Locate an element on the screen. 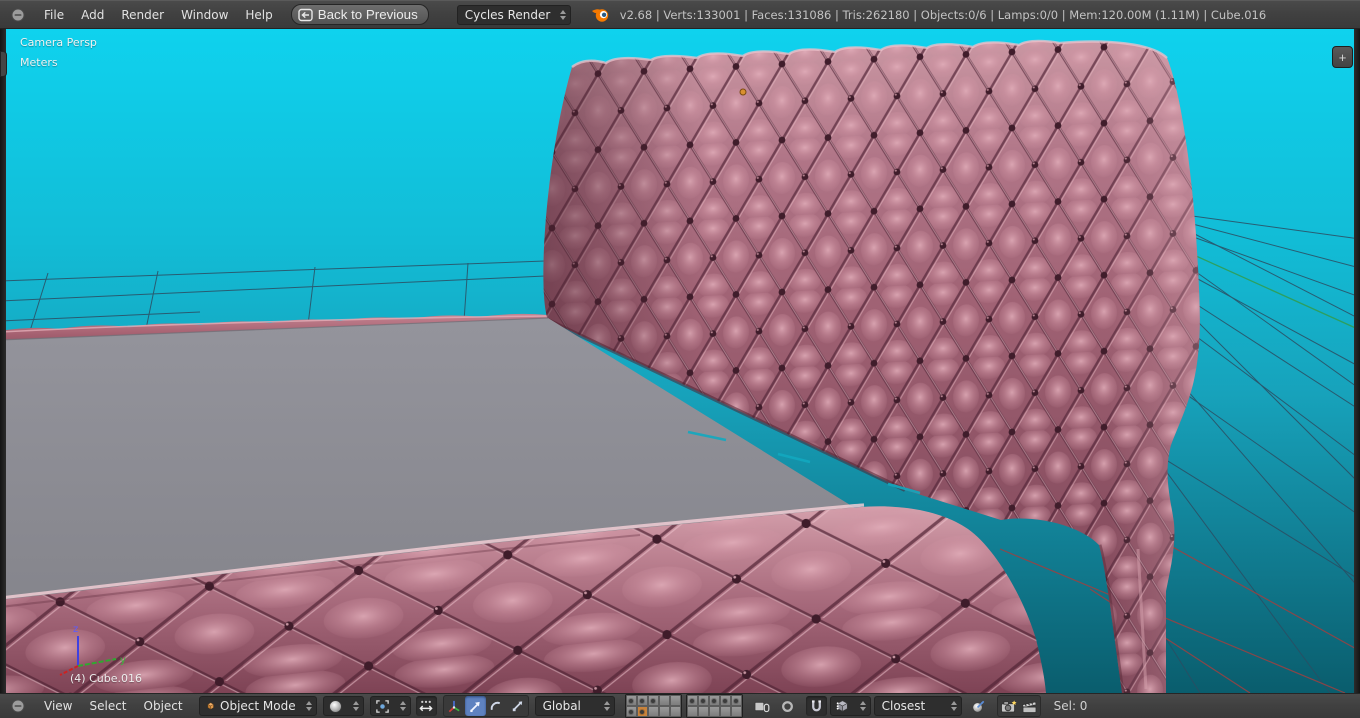 The width and height of the screenshot is (1360, 718). align-sphere-icon is located at coordinates (978, 706).